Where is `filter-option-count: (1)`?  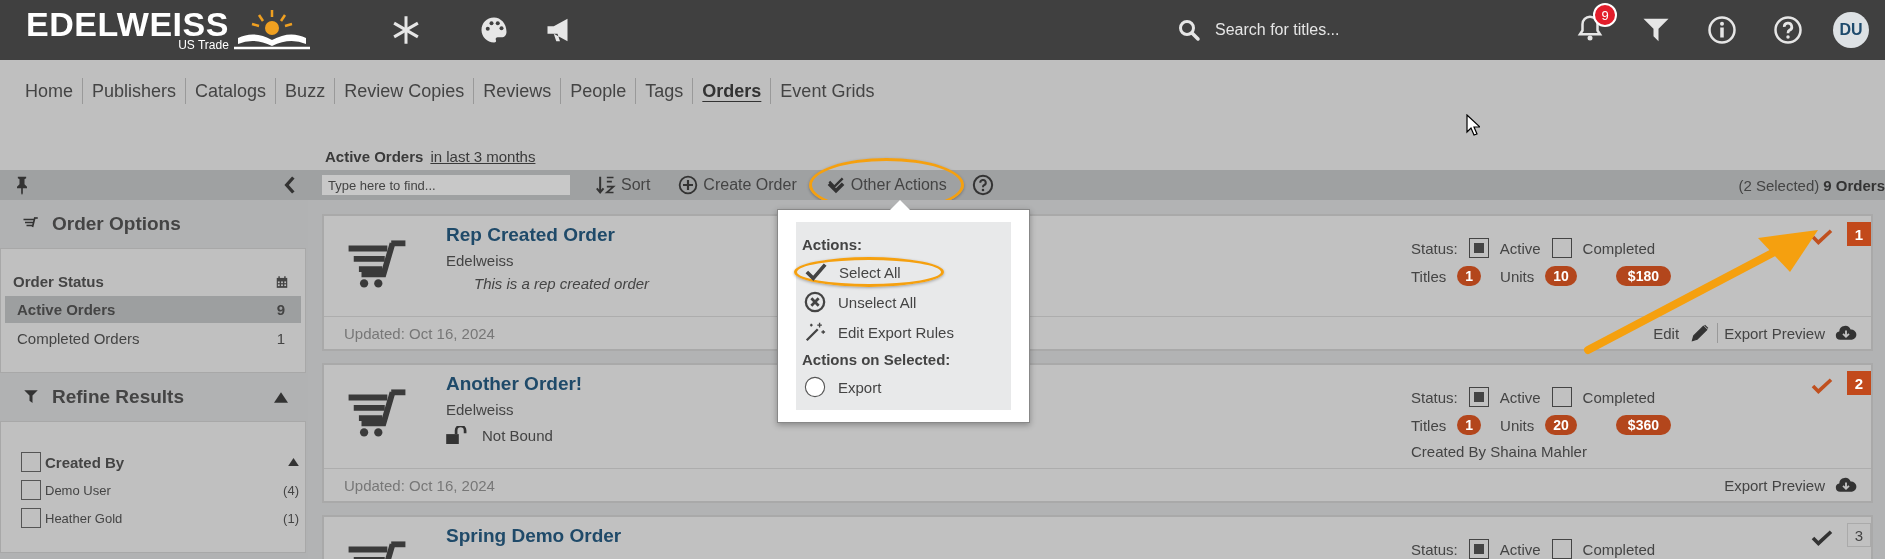 filter-option-count: (1) is located at coordinates (291, 518).